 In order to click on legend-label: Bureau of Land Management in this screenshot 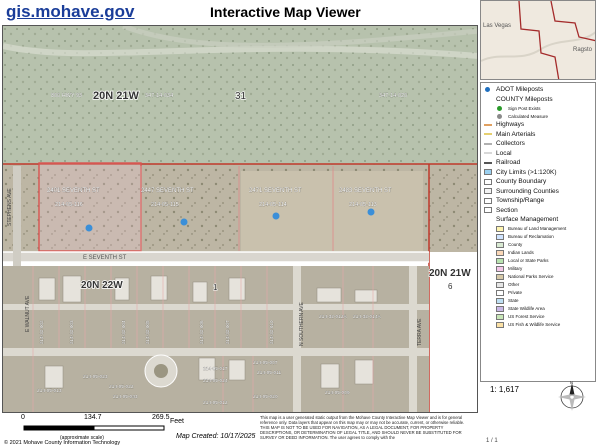, I will do `click(537, 228)`.